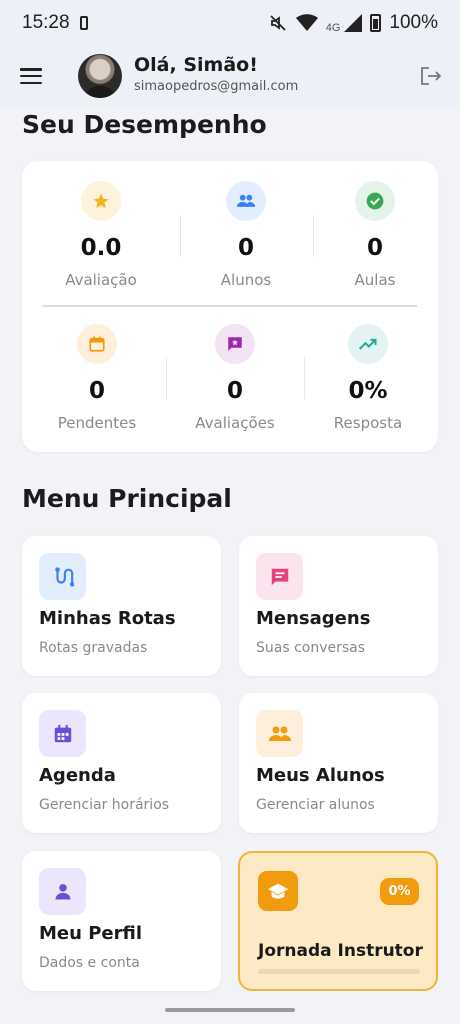  I want to click on stat-rating: 0.0 Avaliação, so click(101, 235).